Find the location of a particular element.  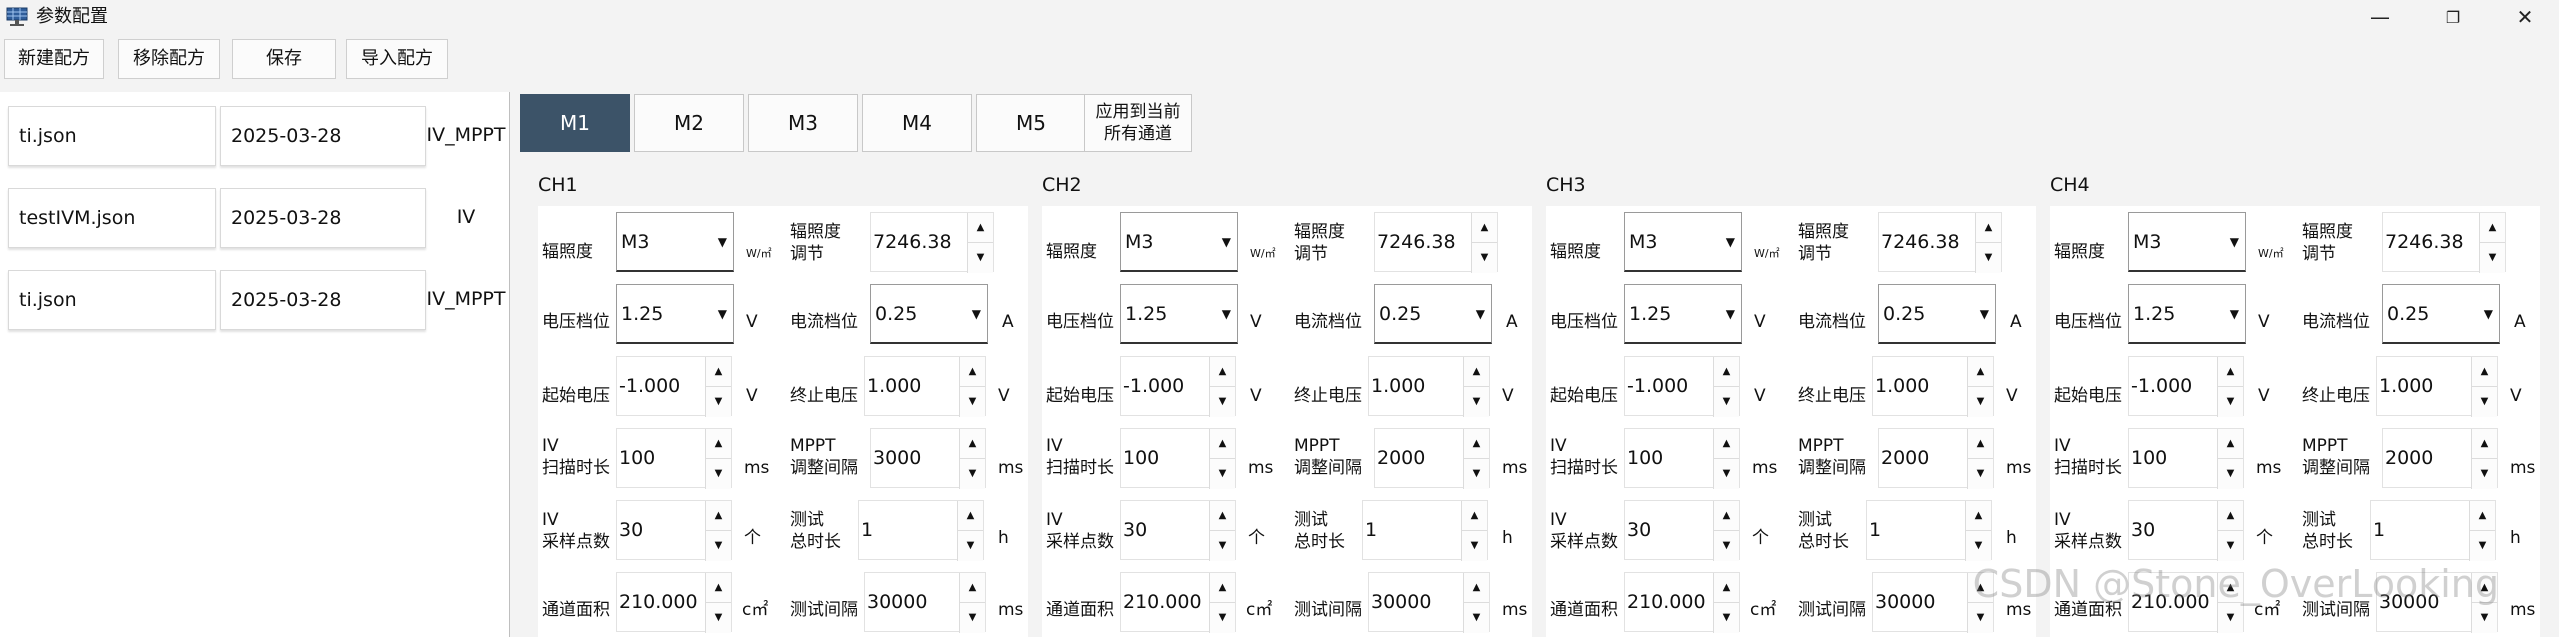

remove-recipe-button: 移除配方 is located at coordinates (169, 59).